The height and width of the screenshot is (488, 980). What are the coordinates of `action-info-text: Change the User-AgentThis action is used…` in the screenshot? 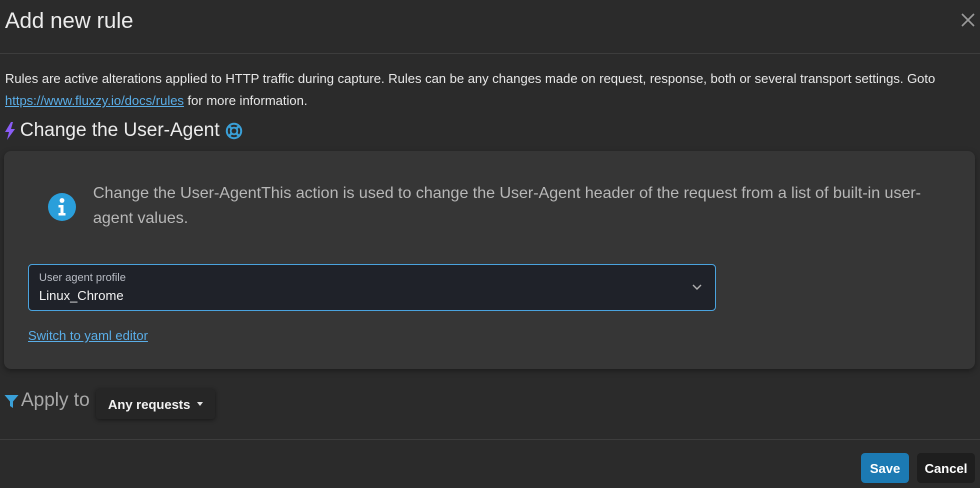 It's located at (507, 206).